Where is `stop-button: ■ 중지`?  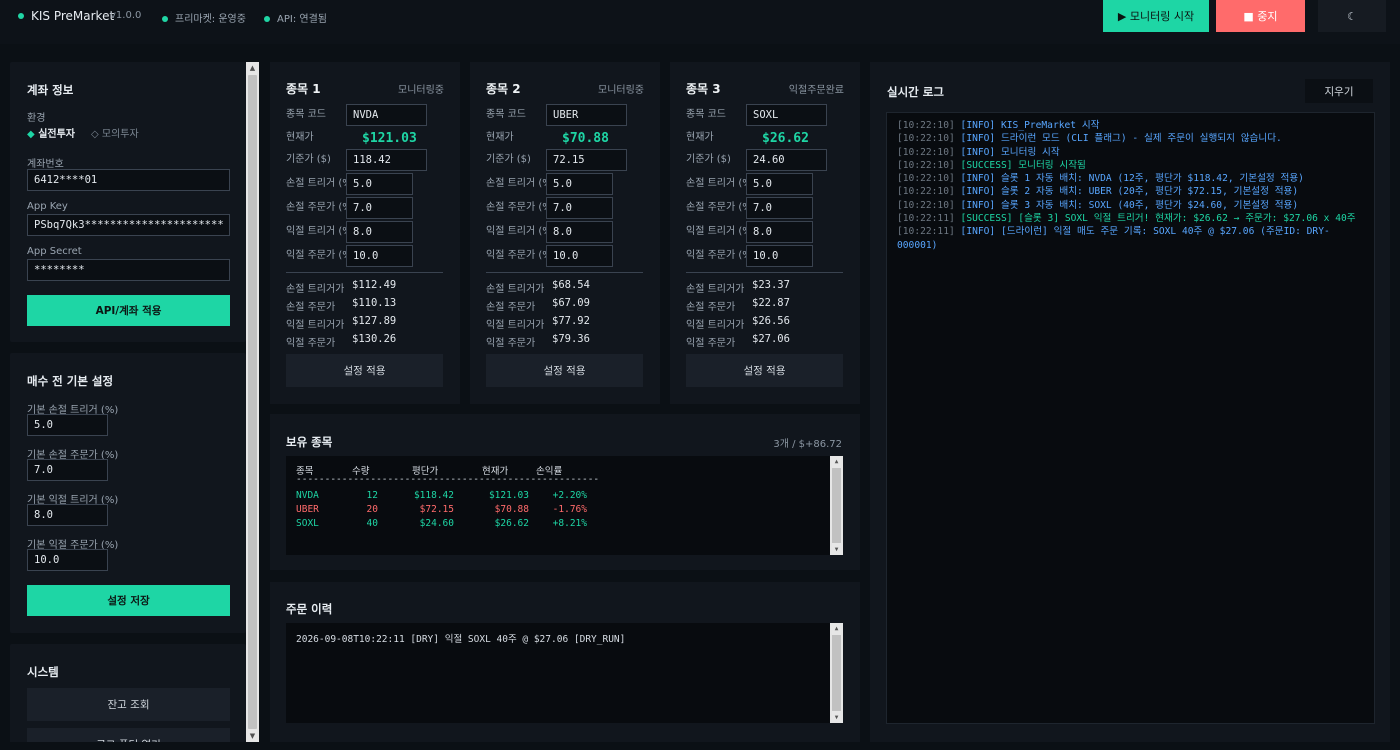
stop-button: ■ 중지 is located at coordinates (1260, 16).